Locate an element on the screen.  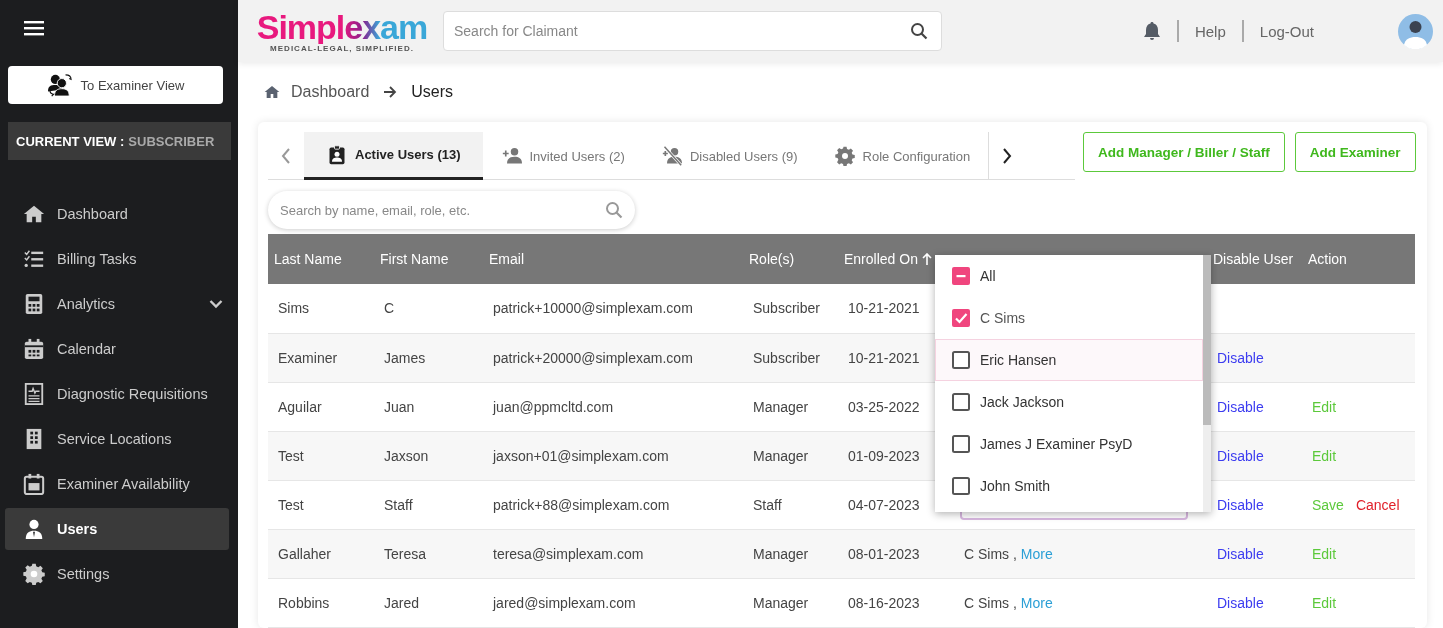
dropdown-option: All is located at coordinates (1069, 276).